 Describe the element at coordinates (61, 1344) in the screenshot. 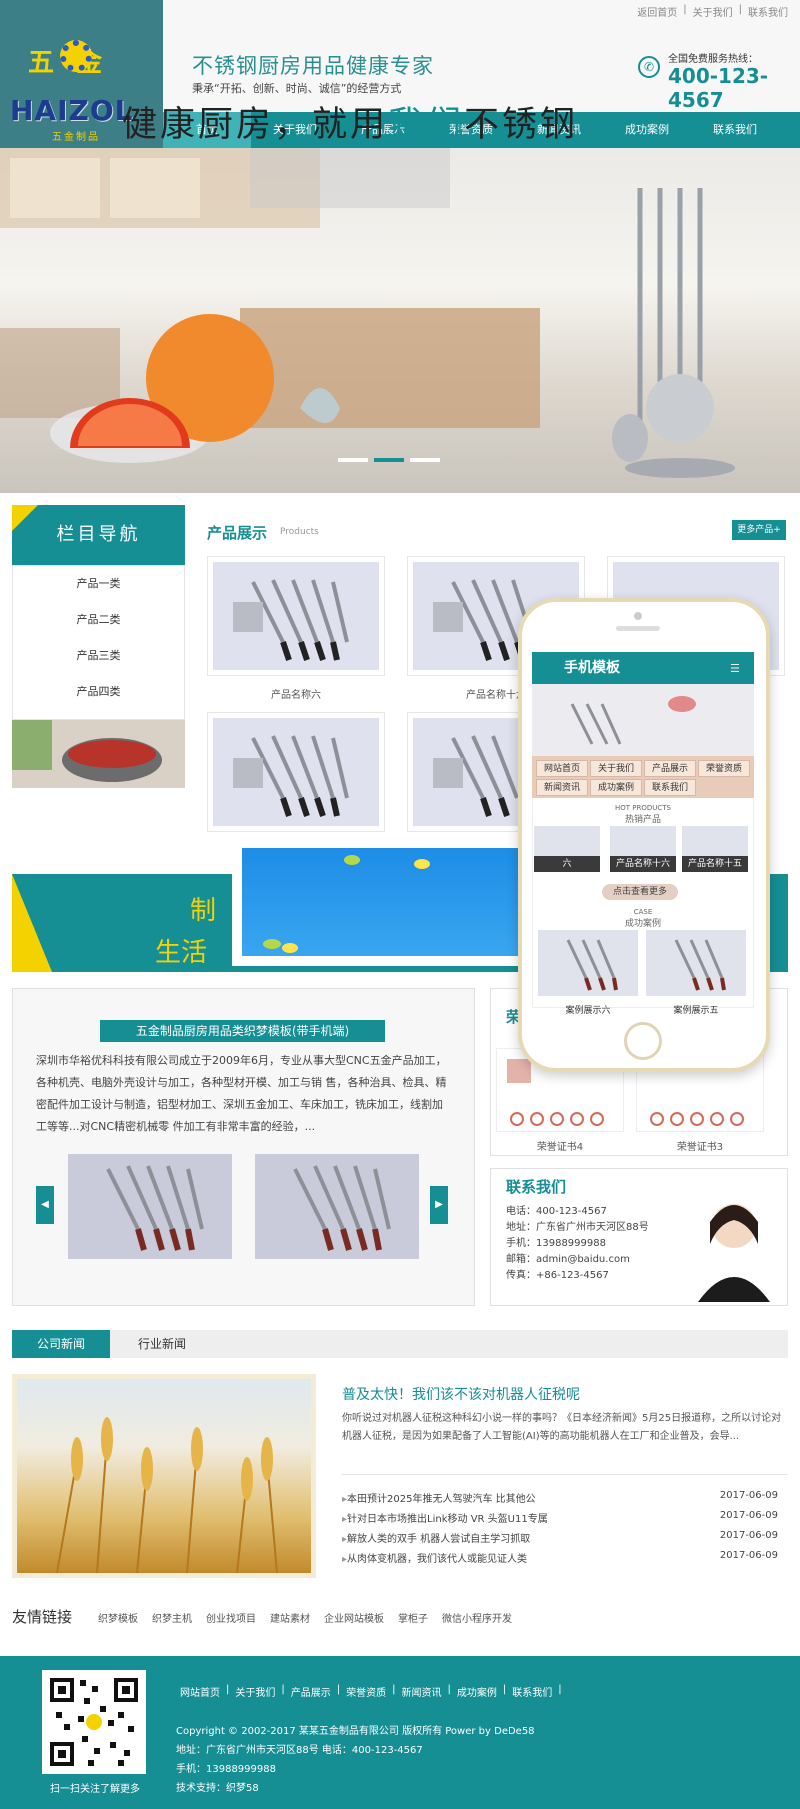

I see `tab-company-news: 公司新闻` at that location.